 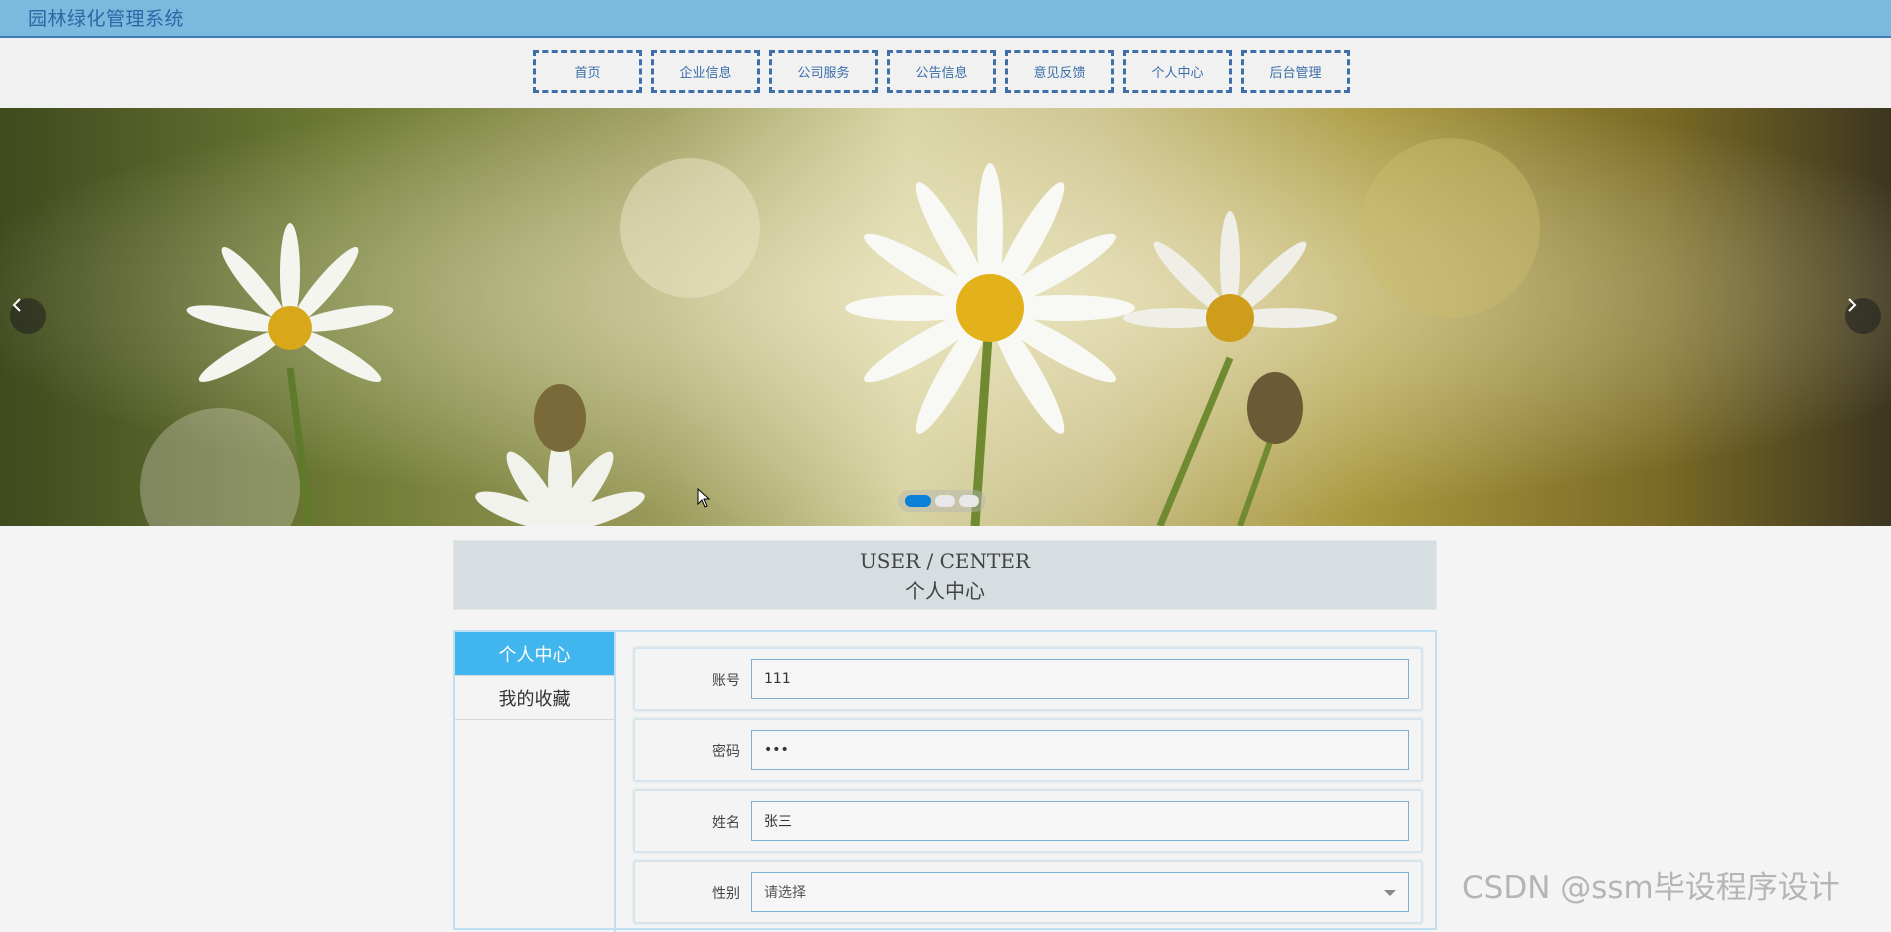 I want to click on nav-item-admin: 后台管理, so click(x=1295, y=71).